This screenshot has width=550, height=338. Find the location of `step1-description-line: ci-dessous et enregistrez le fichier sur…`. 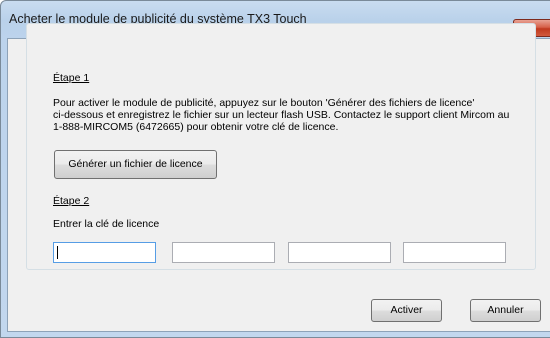

step1-description-line: ci-dessous et enregistrez le fichier sur… is located at coordinates (281, 115).